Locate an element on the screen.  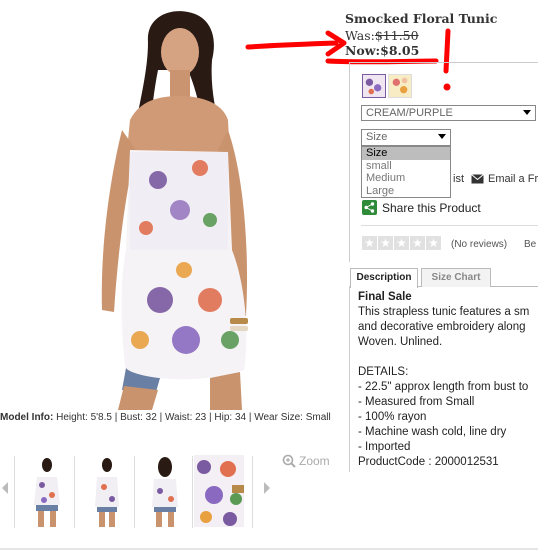
color-swatch-cream-purple is located at coordinates (374, 86).